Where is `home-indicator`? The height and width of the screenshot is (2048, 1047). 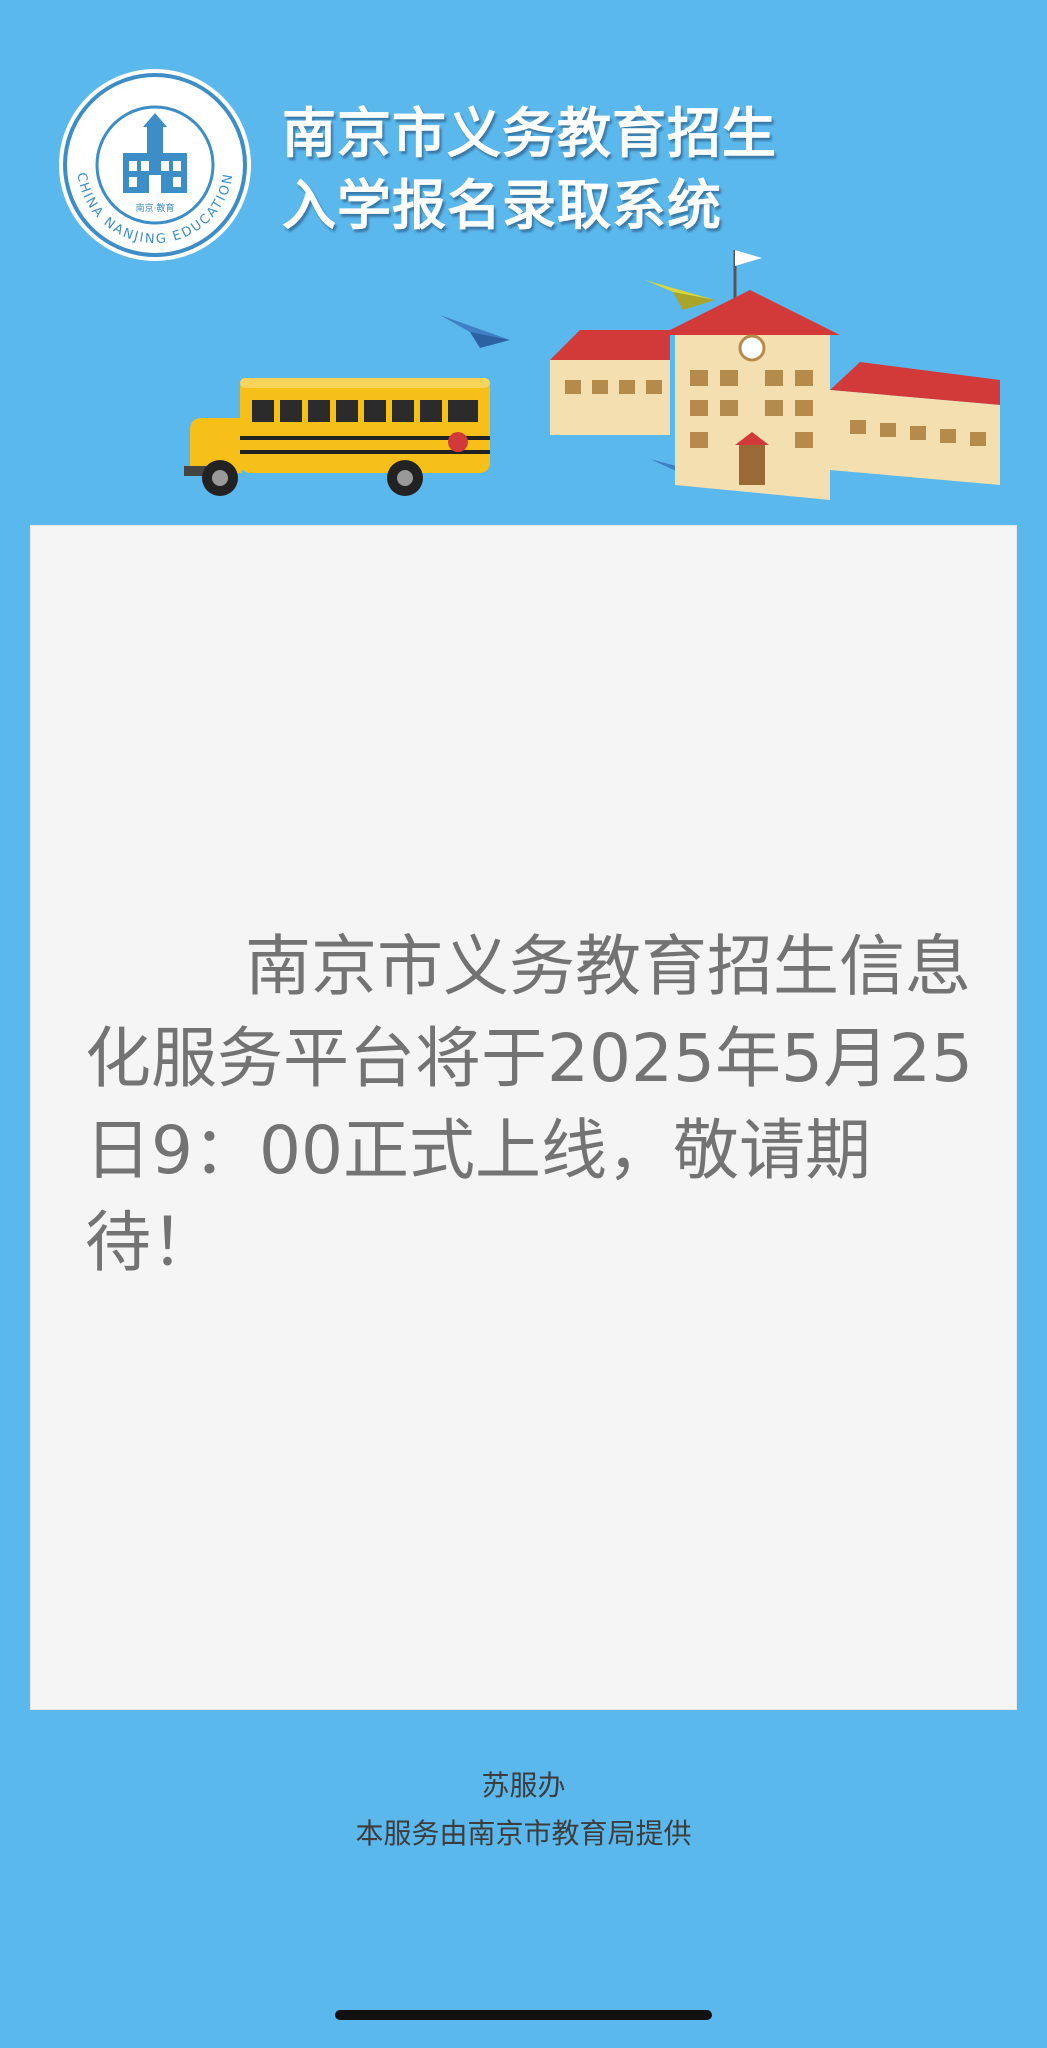
home-indicator is located at coordinates (523, 2015).